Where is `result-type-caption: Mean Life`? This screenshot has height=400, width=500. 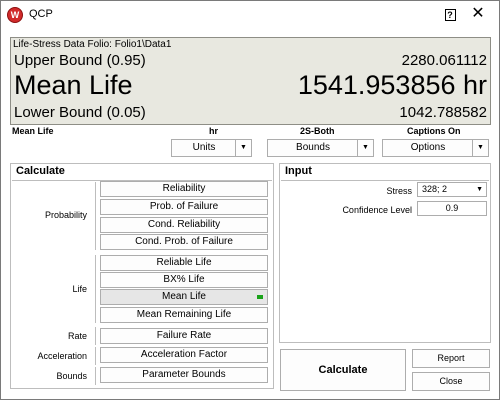 result-type-caption: Mean Life is located at coordinates (33, 131).